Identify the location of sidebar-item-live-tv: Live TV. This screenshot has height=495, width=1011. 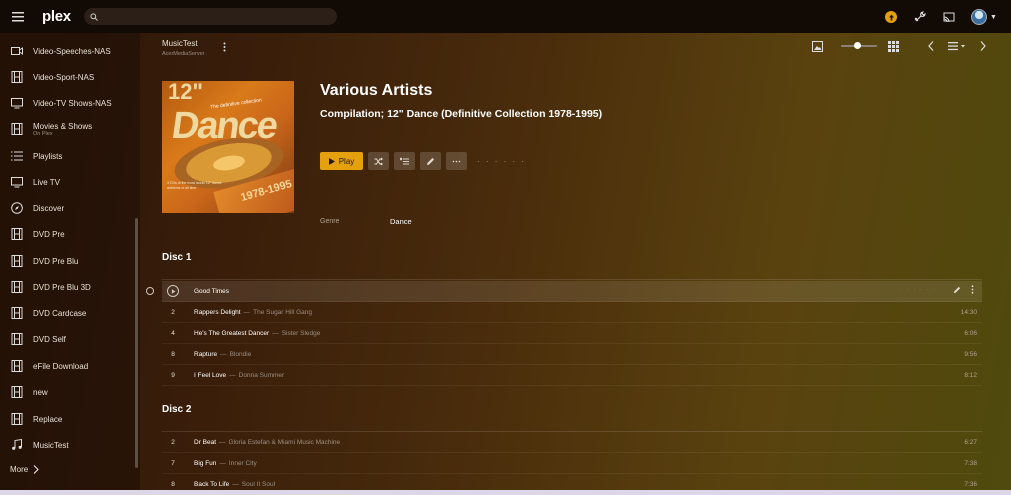
(70, 182).